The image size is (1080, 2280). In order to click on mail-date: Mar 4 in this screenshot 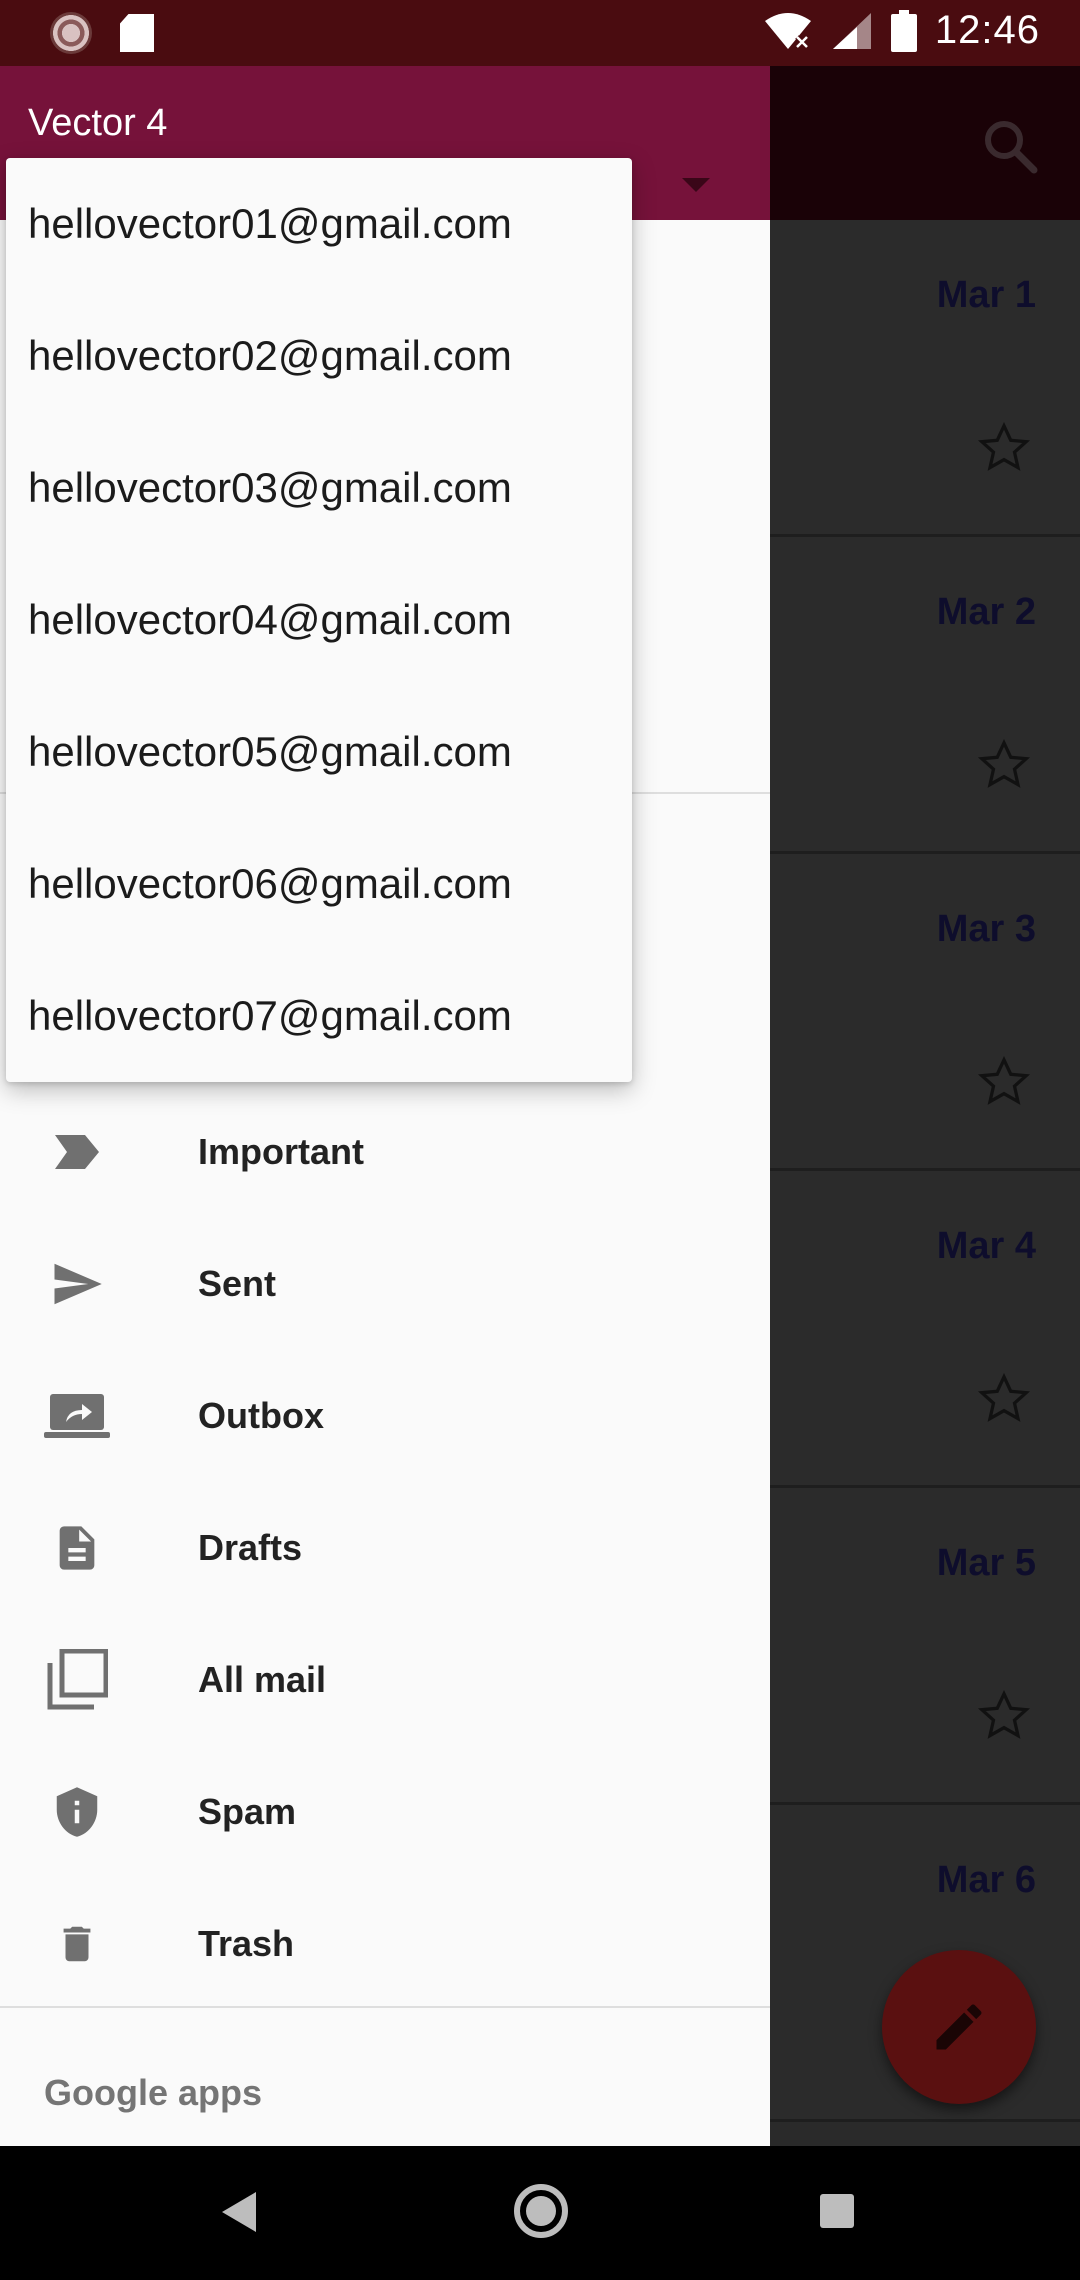, I will do `click(986, 1246)`.